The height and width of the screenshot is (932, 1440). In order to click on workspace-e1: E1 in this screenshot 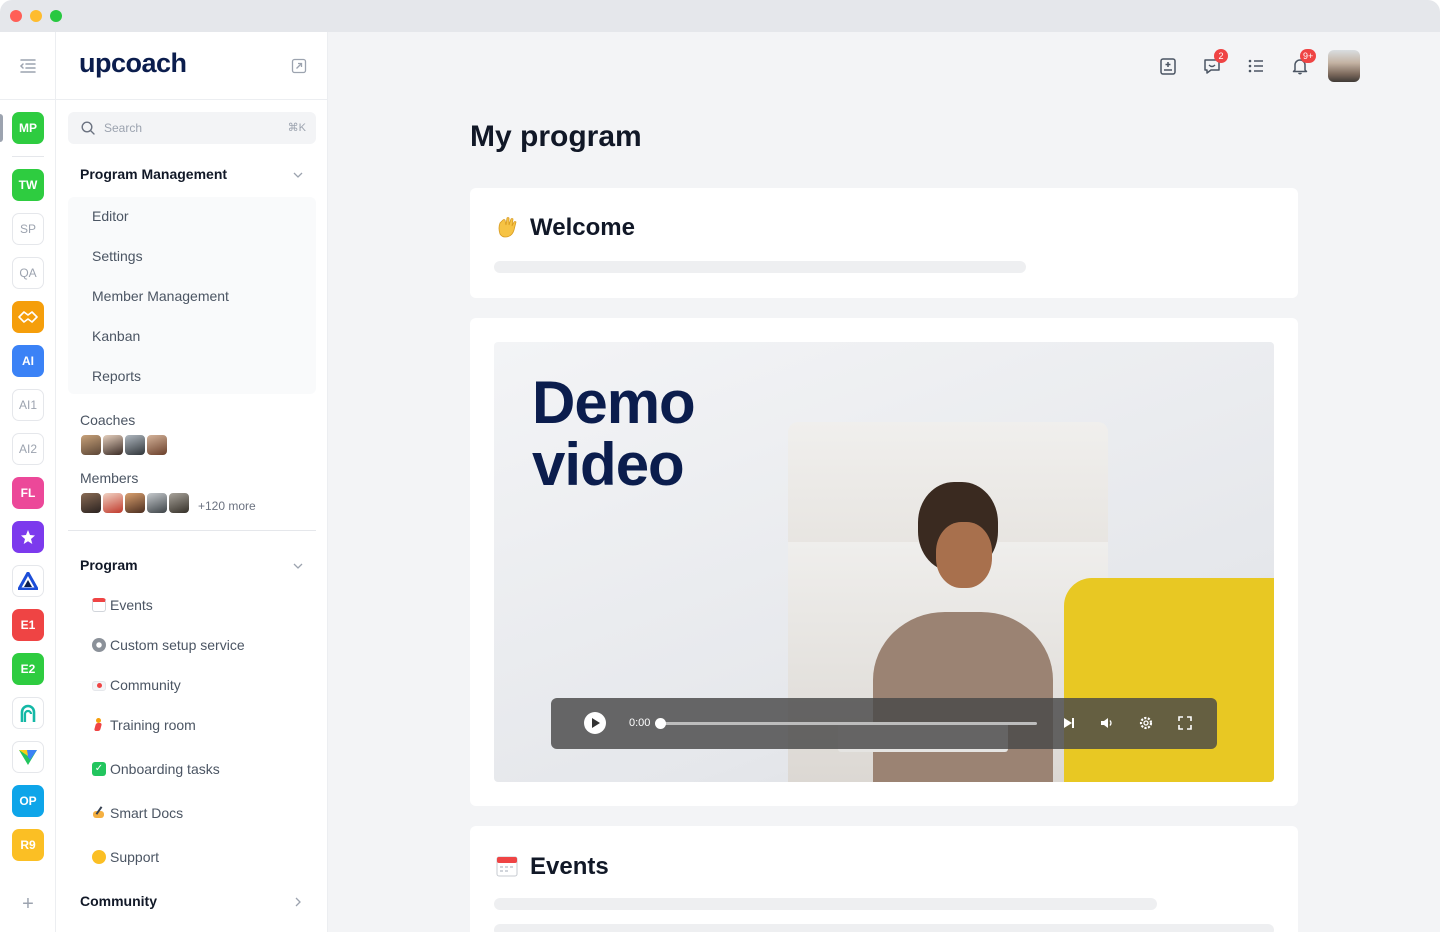, I will do `click(28, 625)`.